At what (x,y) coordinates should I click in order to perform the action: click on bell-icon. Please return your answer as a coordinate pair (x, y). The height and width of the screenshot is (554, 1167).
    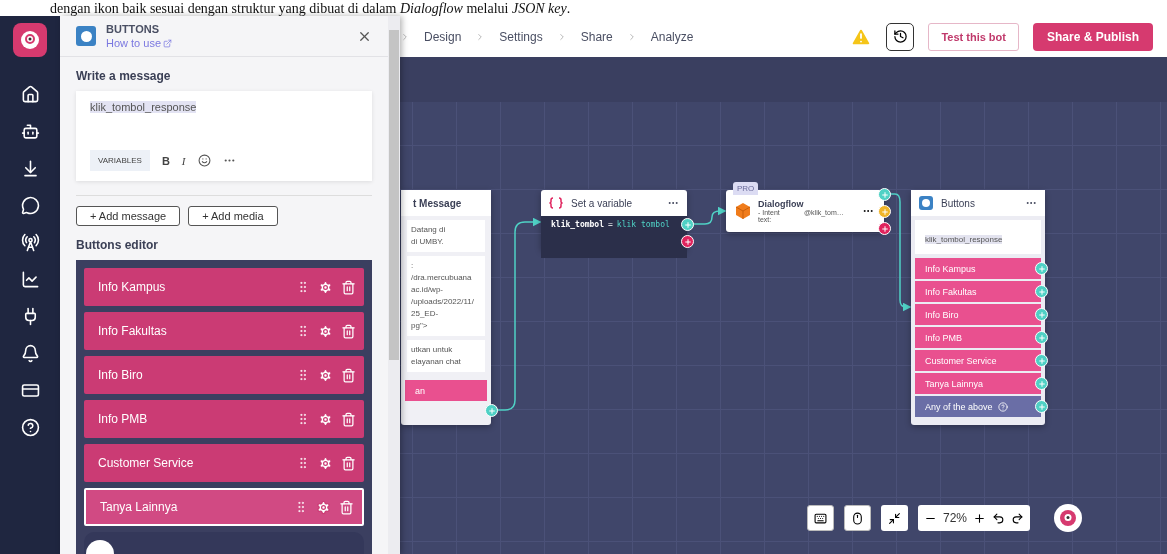
    Looking at the image, I should click on (30, 353).